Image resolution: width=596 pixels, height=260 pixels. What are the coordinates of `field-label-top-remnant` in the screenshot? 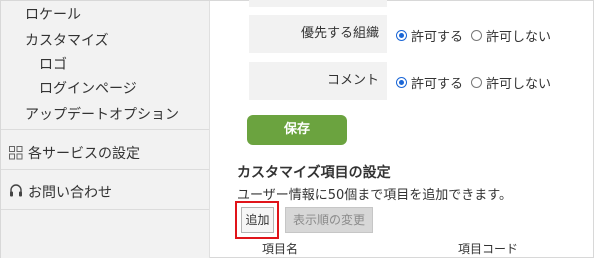 It's located at (318, 3).